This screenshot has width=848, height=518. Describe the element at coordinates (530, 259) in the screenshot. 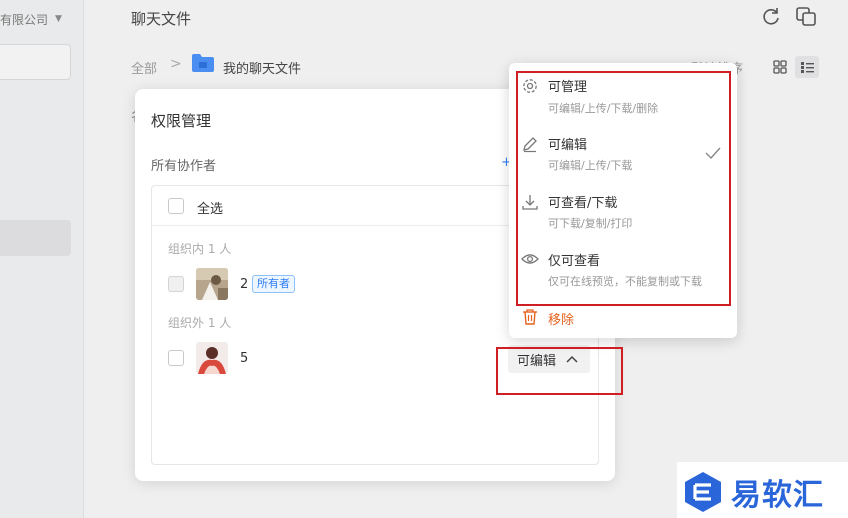

I see `eye-icon` at that location.